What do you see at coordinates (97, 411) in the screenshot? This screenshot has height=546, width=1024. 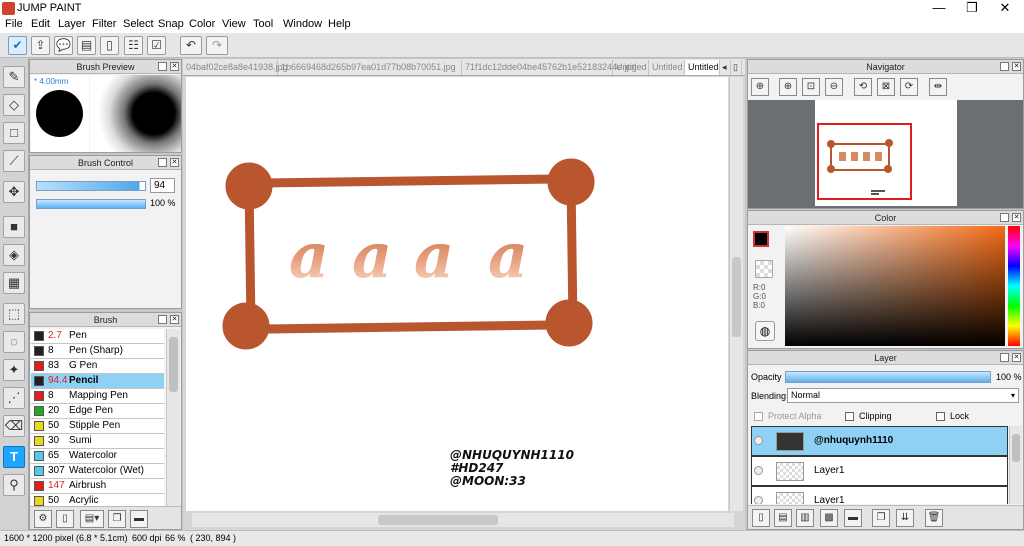 I see `brush-item: 20 Edge Pen` at bounding box center [97, 411].